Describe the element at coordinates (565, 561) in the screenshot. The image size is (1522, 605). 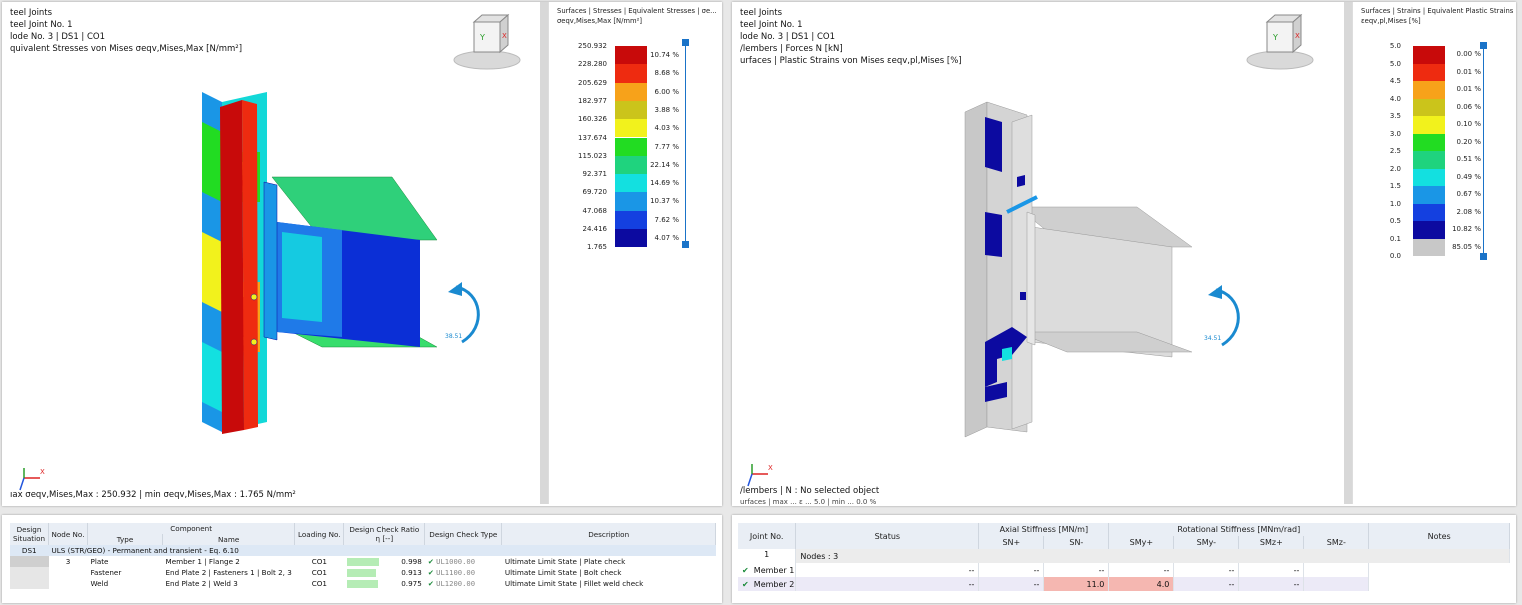
I see `row-description: Ultimate Limit State | Plate check` at that location.